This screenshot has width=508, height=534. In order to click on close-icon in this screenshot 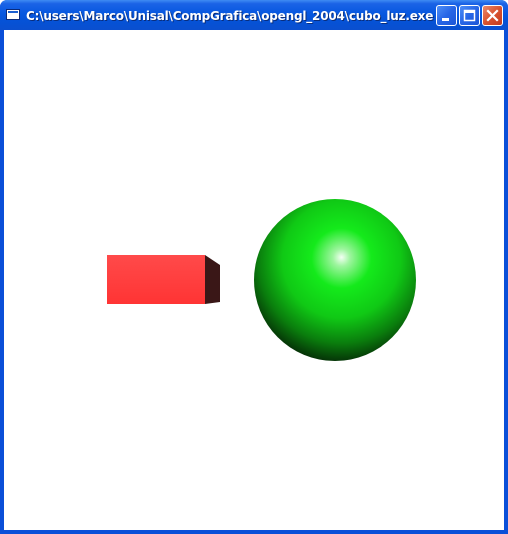, I will do `click(492, 15)`.